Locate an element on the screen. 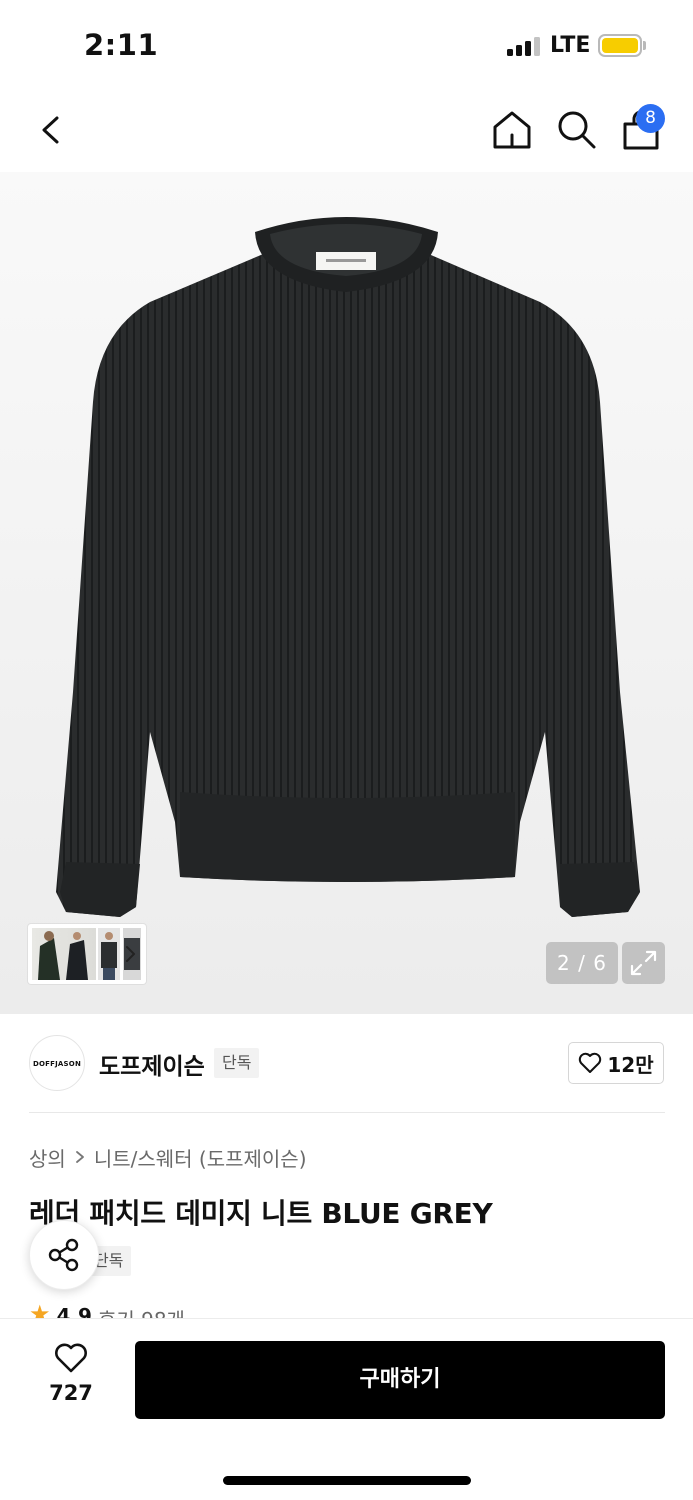 The width and height of the screenshot is (693, 1500). breadcrumb-item-category: 니트/스웨터 (도프제이슨) is located at coordinates (200, 1157).